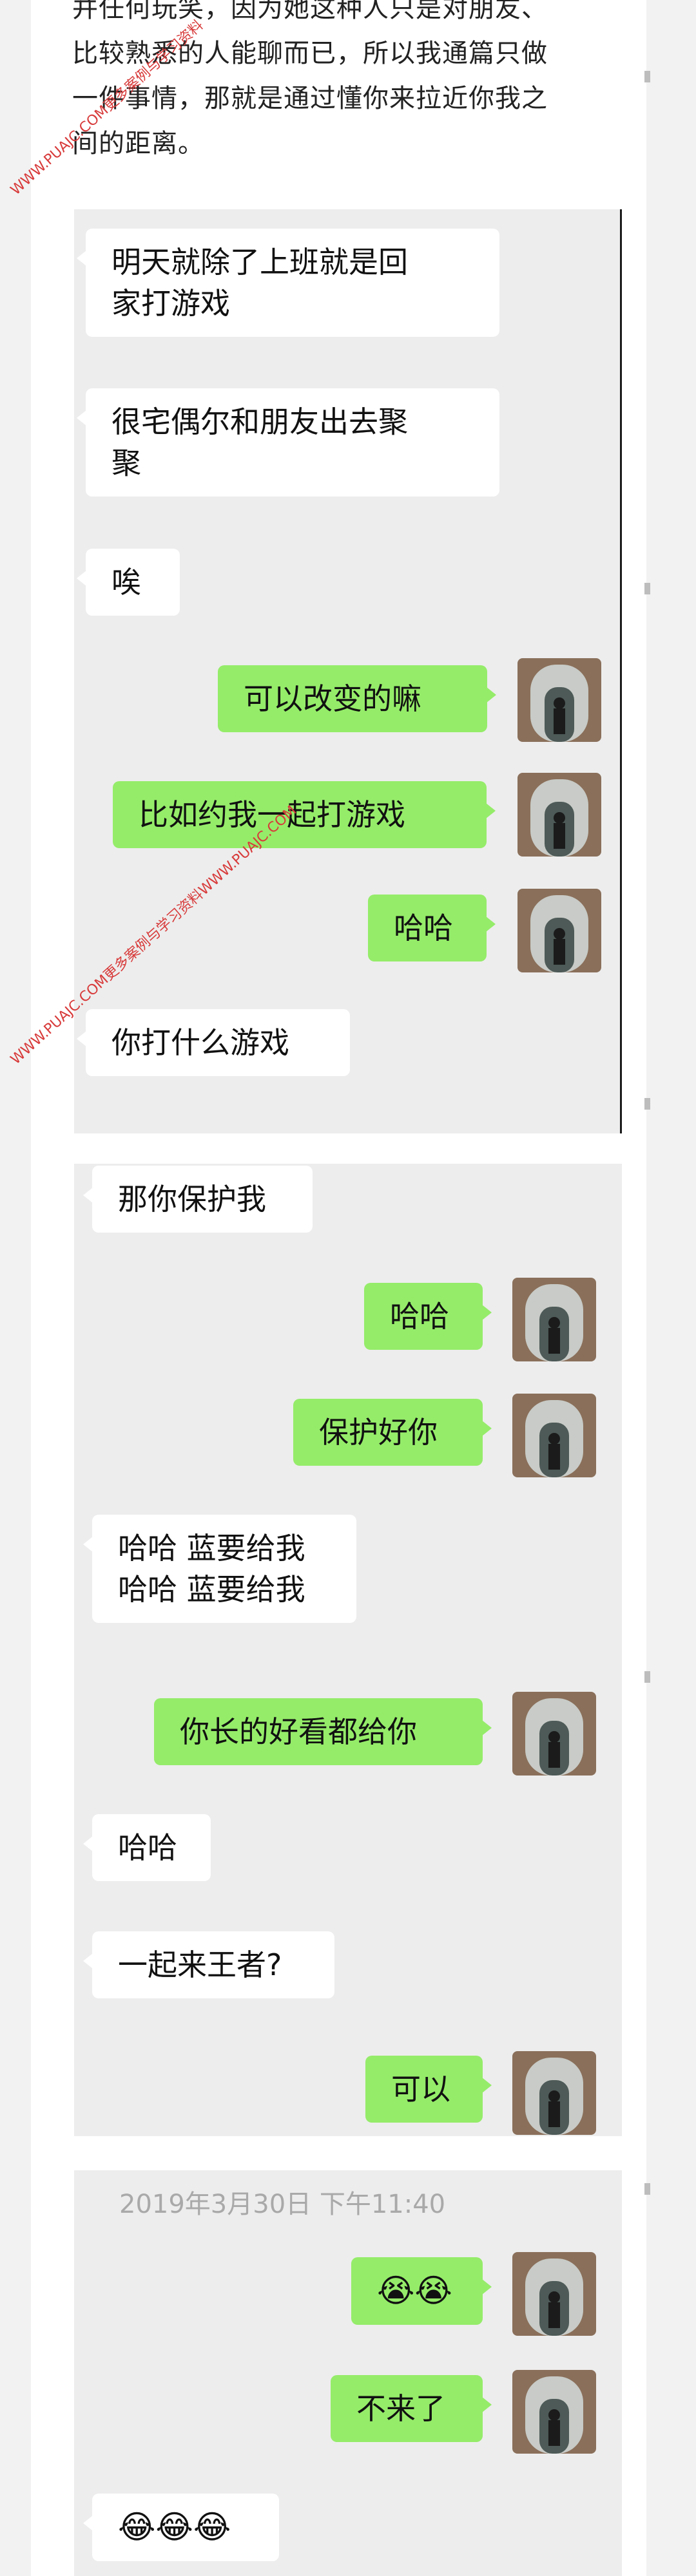 The image size is (696, 2576). I want to click on article-line: 间的距离。, so click(138, 143).